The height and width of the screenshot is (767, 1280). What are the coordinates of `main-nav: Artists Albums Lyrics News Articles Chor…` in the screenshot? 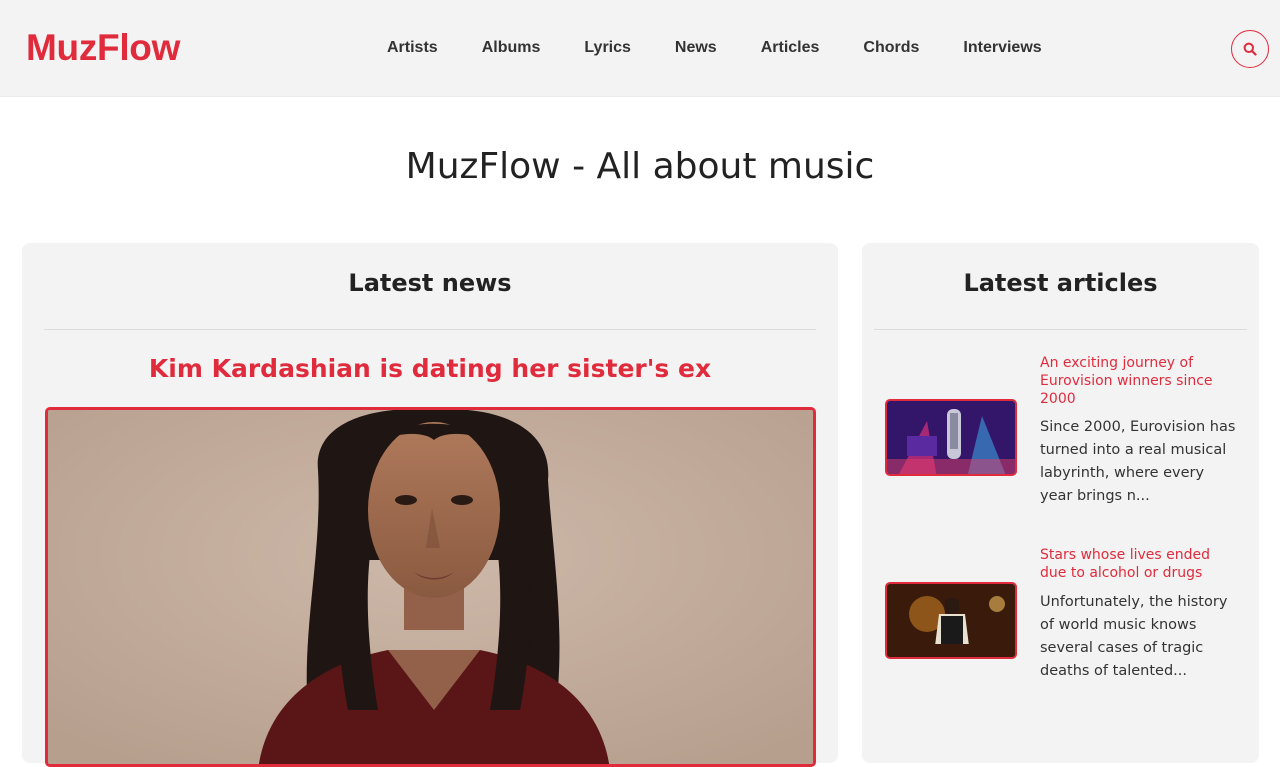 It's located at (736, 48).